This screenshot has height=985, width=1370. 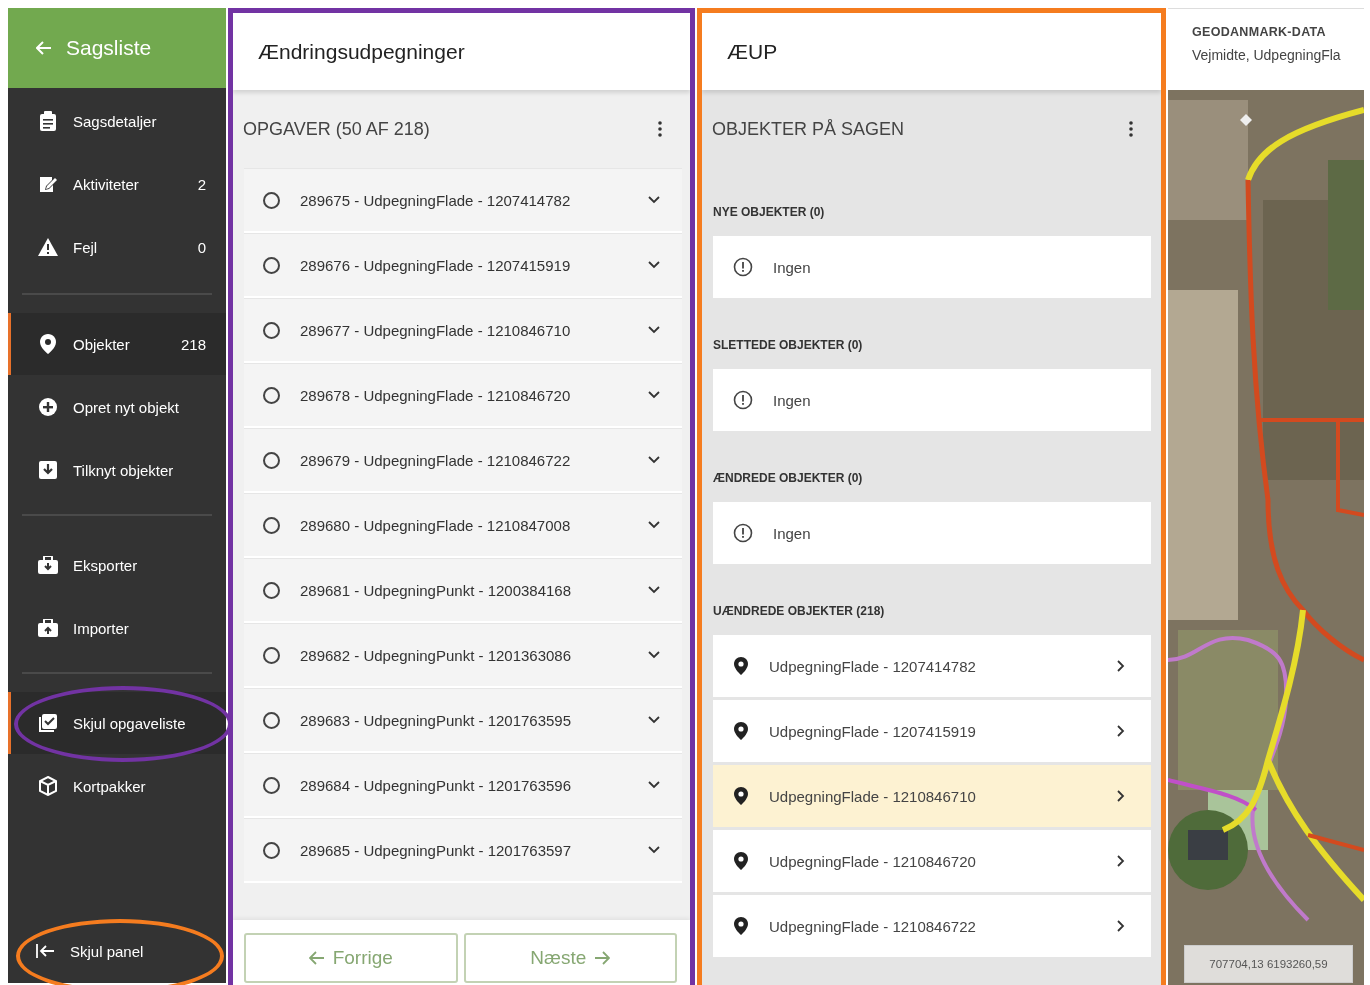 I want to click on task-row: 289676 - UdpegningFlade - 1207415919, so click(x=463, y=265).